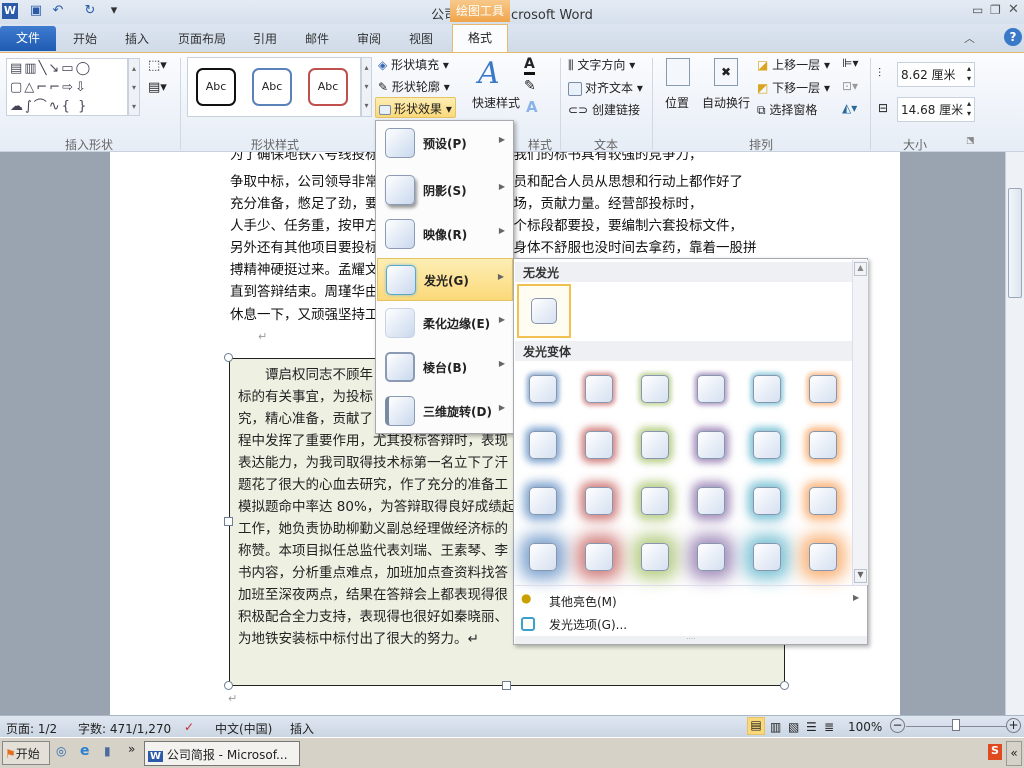 This screenshot has height=768, width=1024. Describe the element at coordinates (317, 39) in the screenshot. I see `tab-mailings: 邮件` at that location.